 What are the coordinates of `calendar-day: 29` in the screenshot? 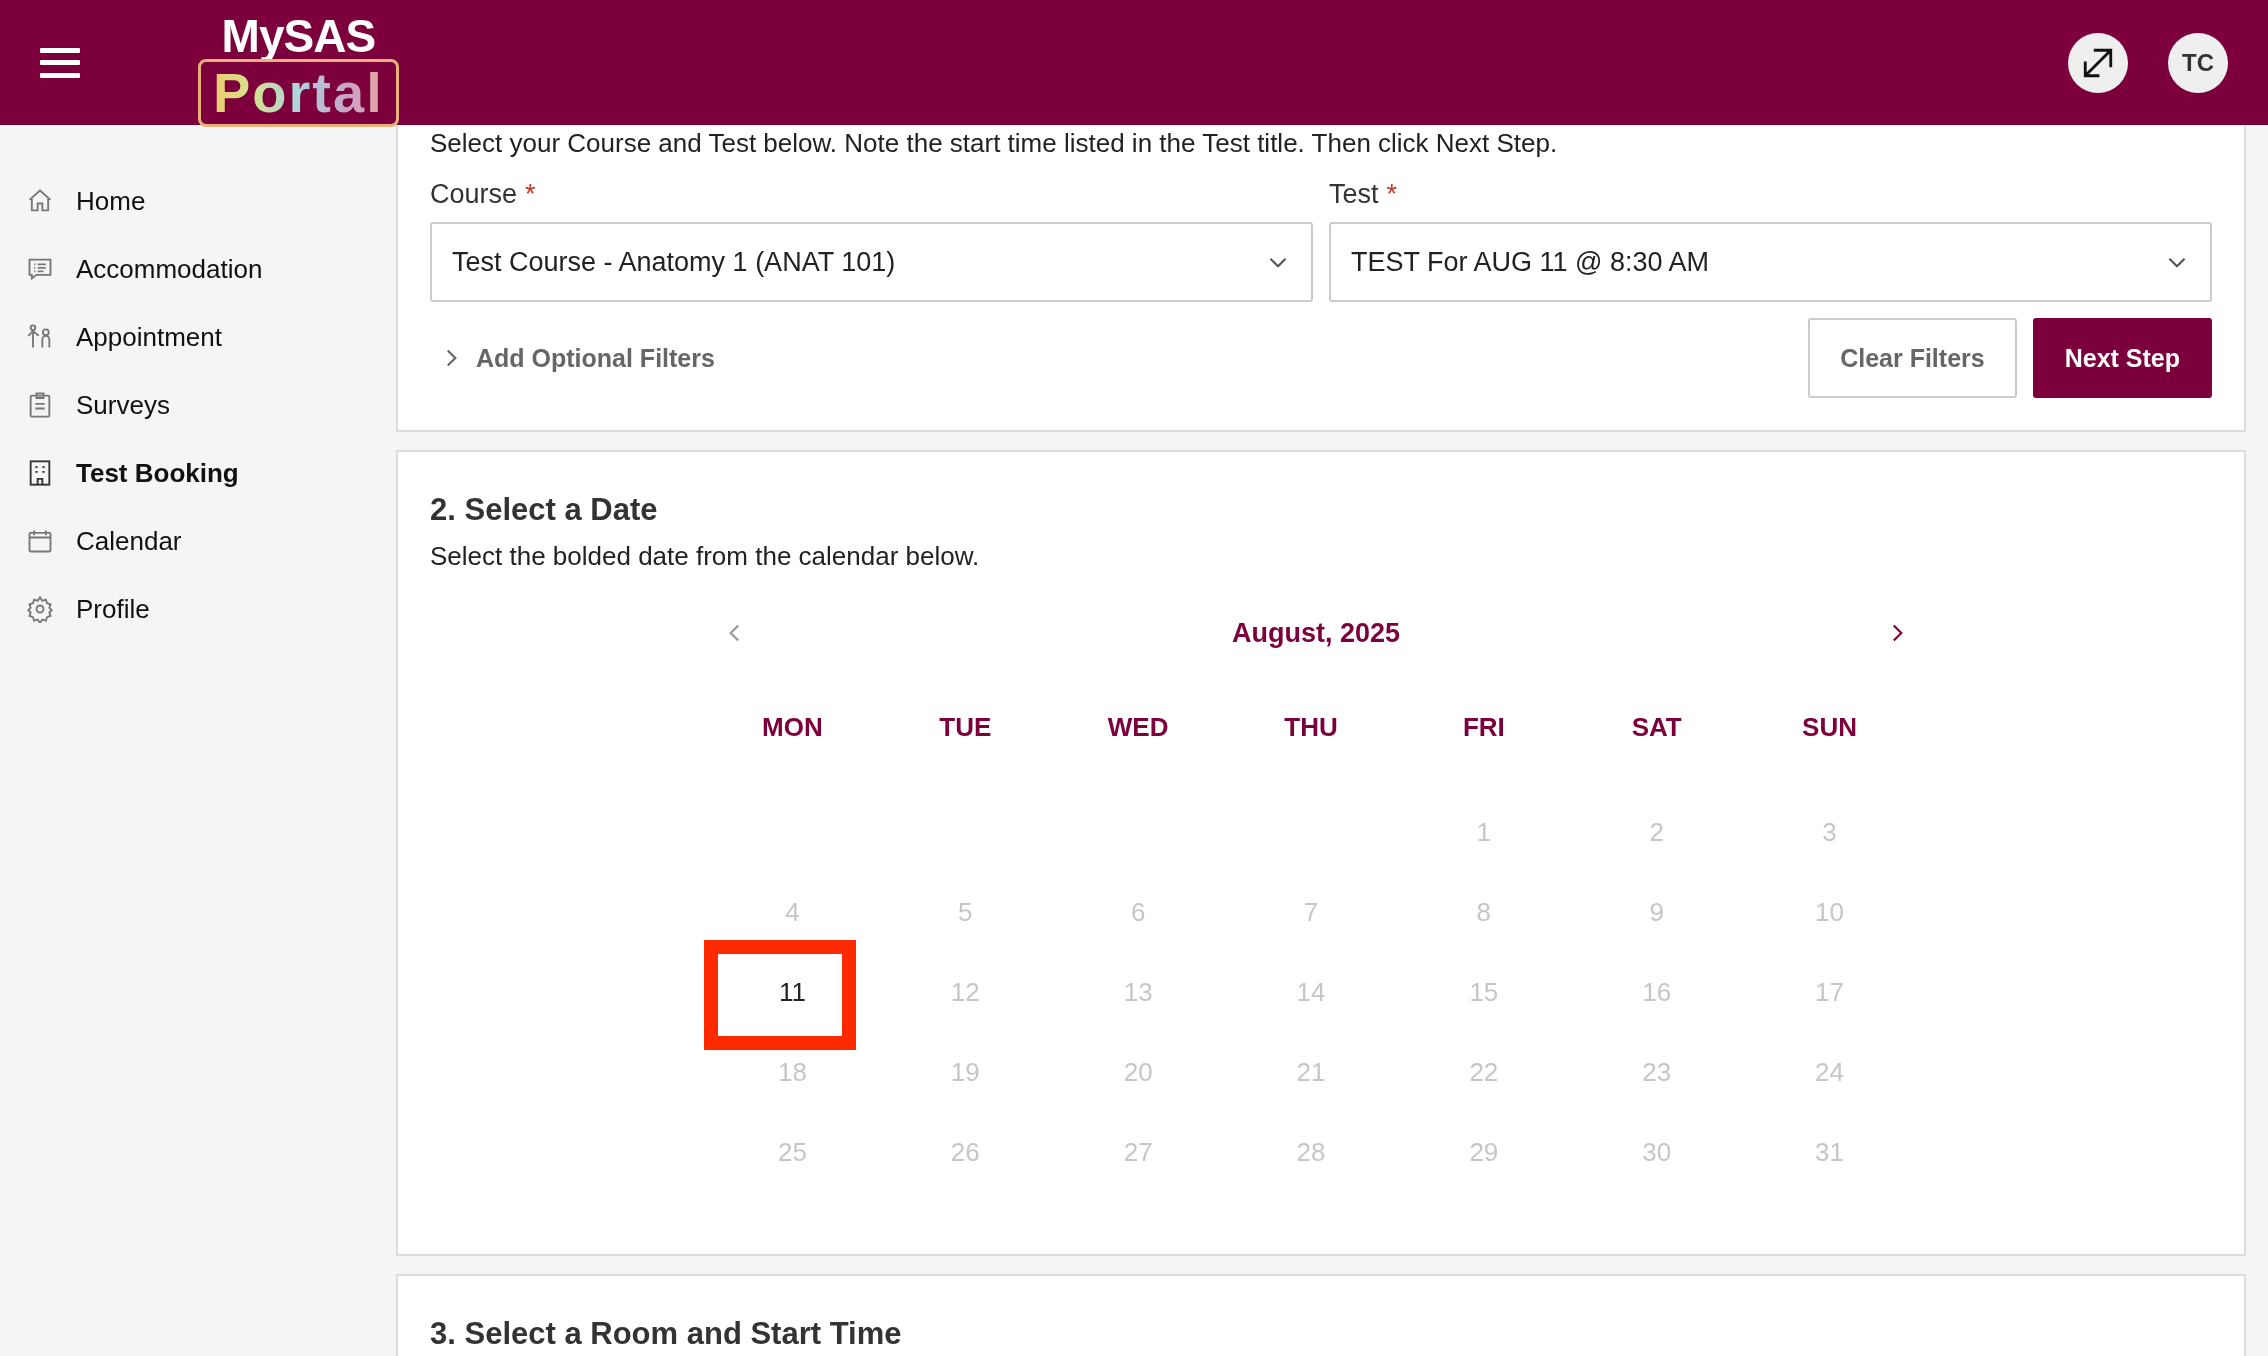 It's located at (1484, 1152).